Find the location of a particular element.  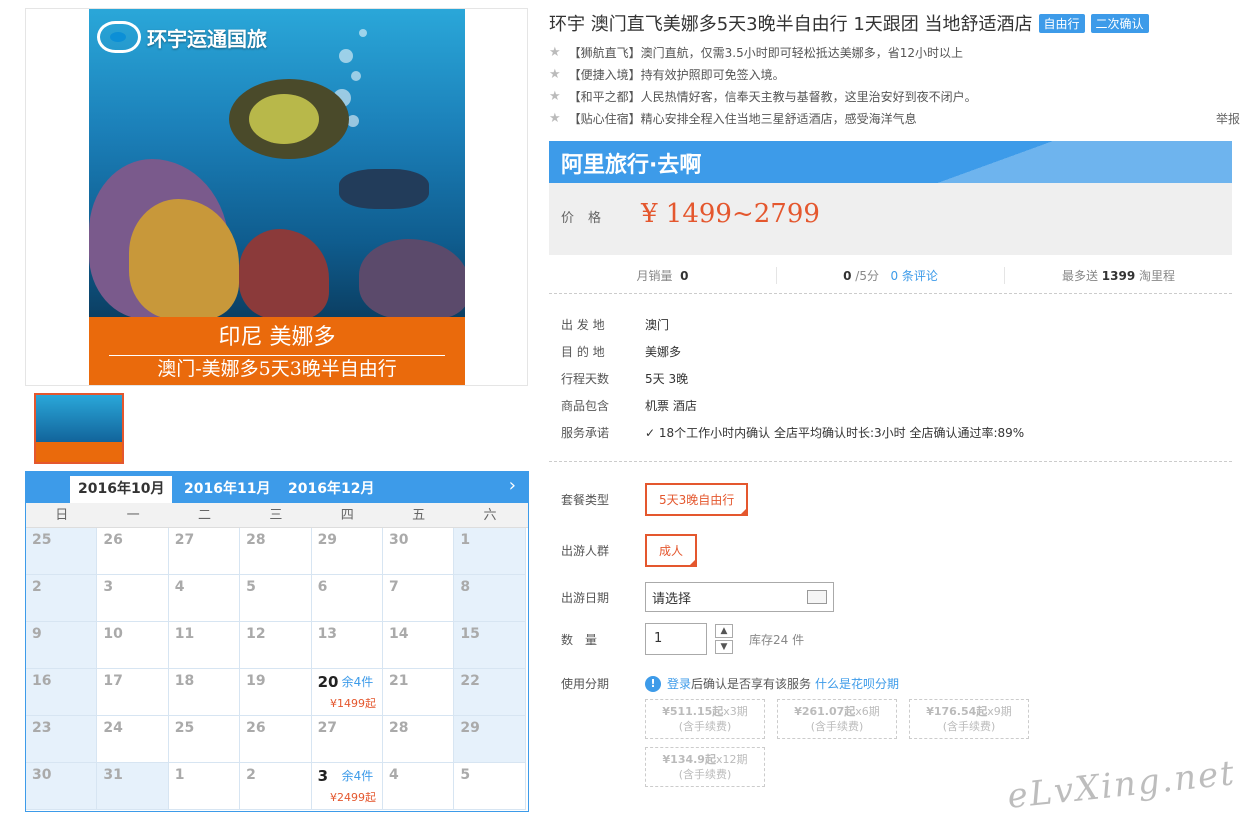

weekday-label: 三 is located at coordinates (276, 515).